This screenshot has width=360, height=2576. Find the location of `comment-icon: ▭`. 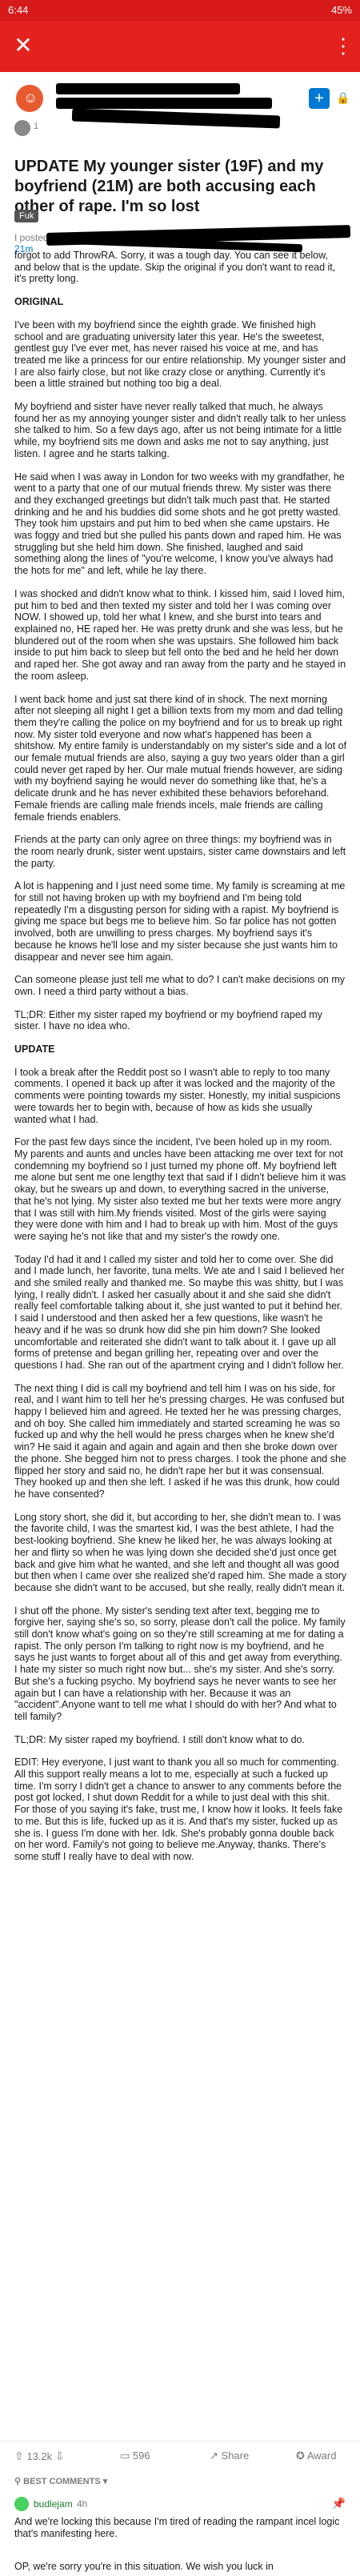

comment-icon: ▭ is located at coordinates (125, 2456).